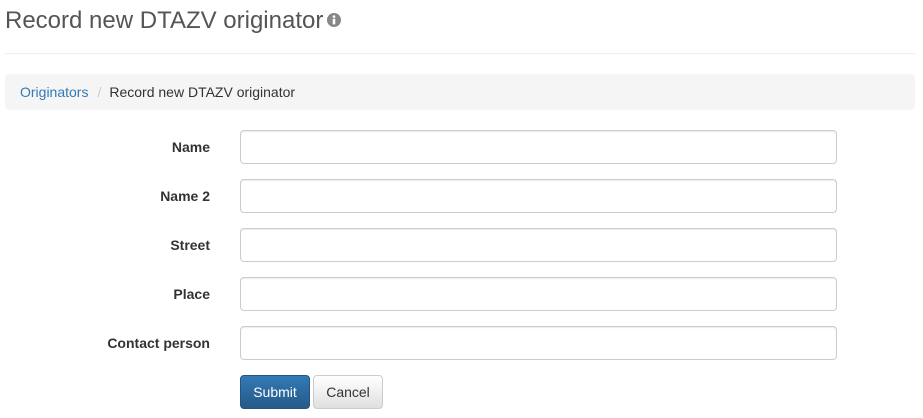 This screenshot has width=923, height=418. I want to click on form-row-street: Street, so click(461, 245).